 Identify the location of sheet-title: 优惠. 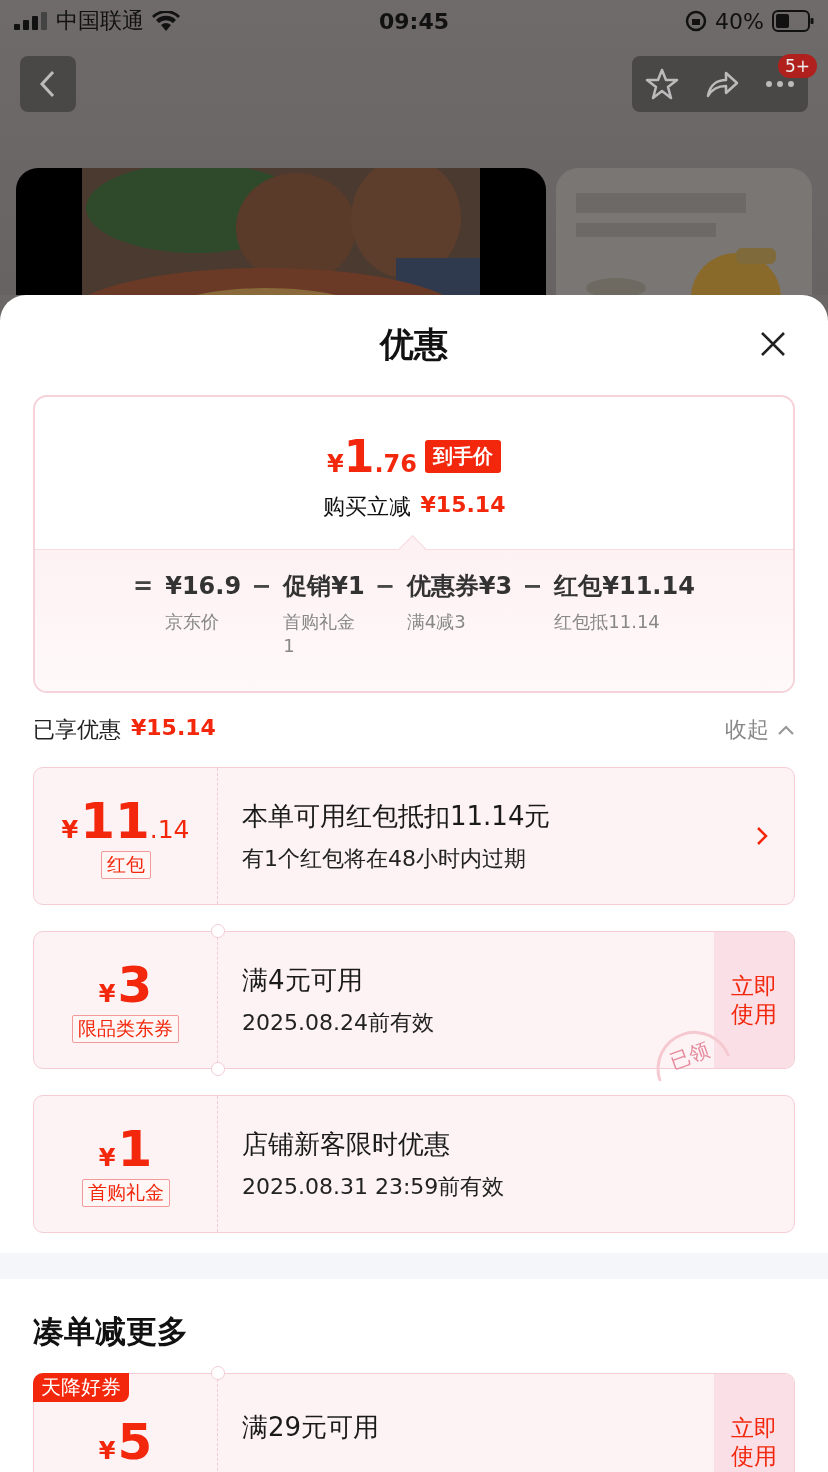
(414, 344).